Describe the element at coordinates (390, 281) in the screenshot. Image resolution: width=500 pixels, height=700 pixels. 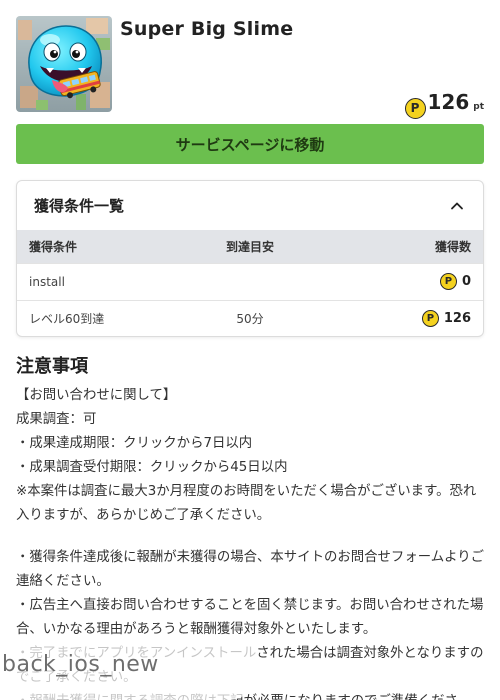
I see `reward-cell-wrap: P 0` at that location.